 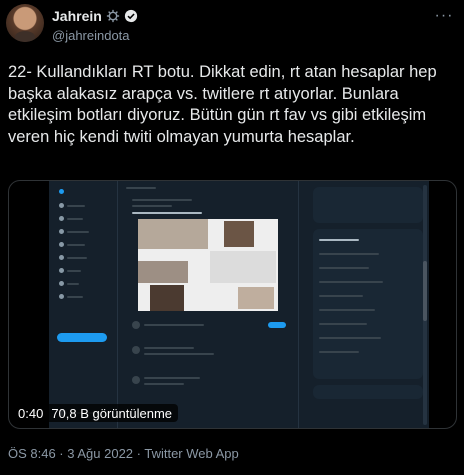 What do you see at coordinates (83, 304) in the screenshot?
I see `embedded-sidebar` at bounding box center [83, 304].